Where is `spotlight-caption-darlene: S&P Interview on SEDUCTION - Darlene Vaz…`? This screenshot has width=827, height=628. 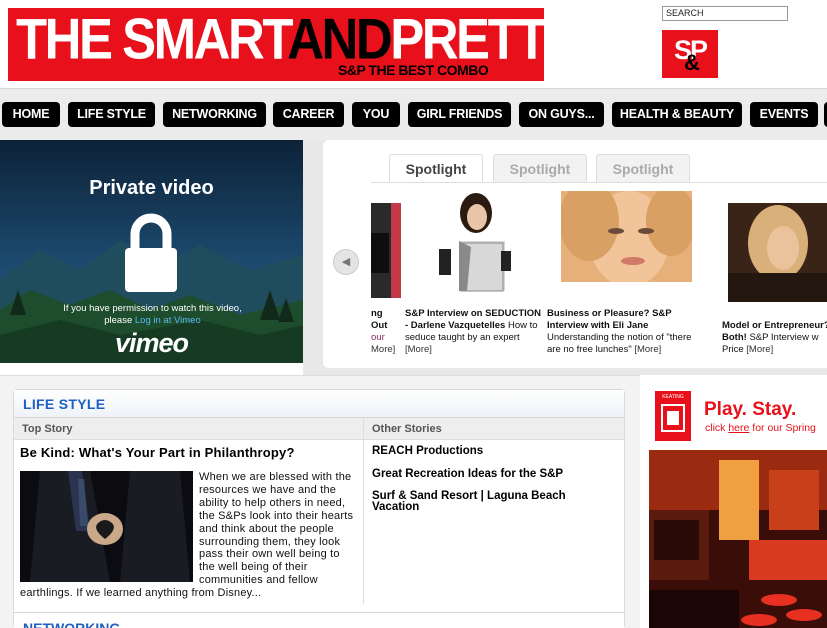 spotlight-caption-darlene: S&P Interview on SEDUCTION - Darlene Vaz… is located at coordinates (474, 332).